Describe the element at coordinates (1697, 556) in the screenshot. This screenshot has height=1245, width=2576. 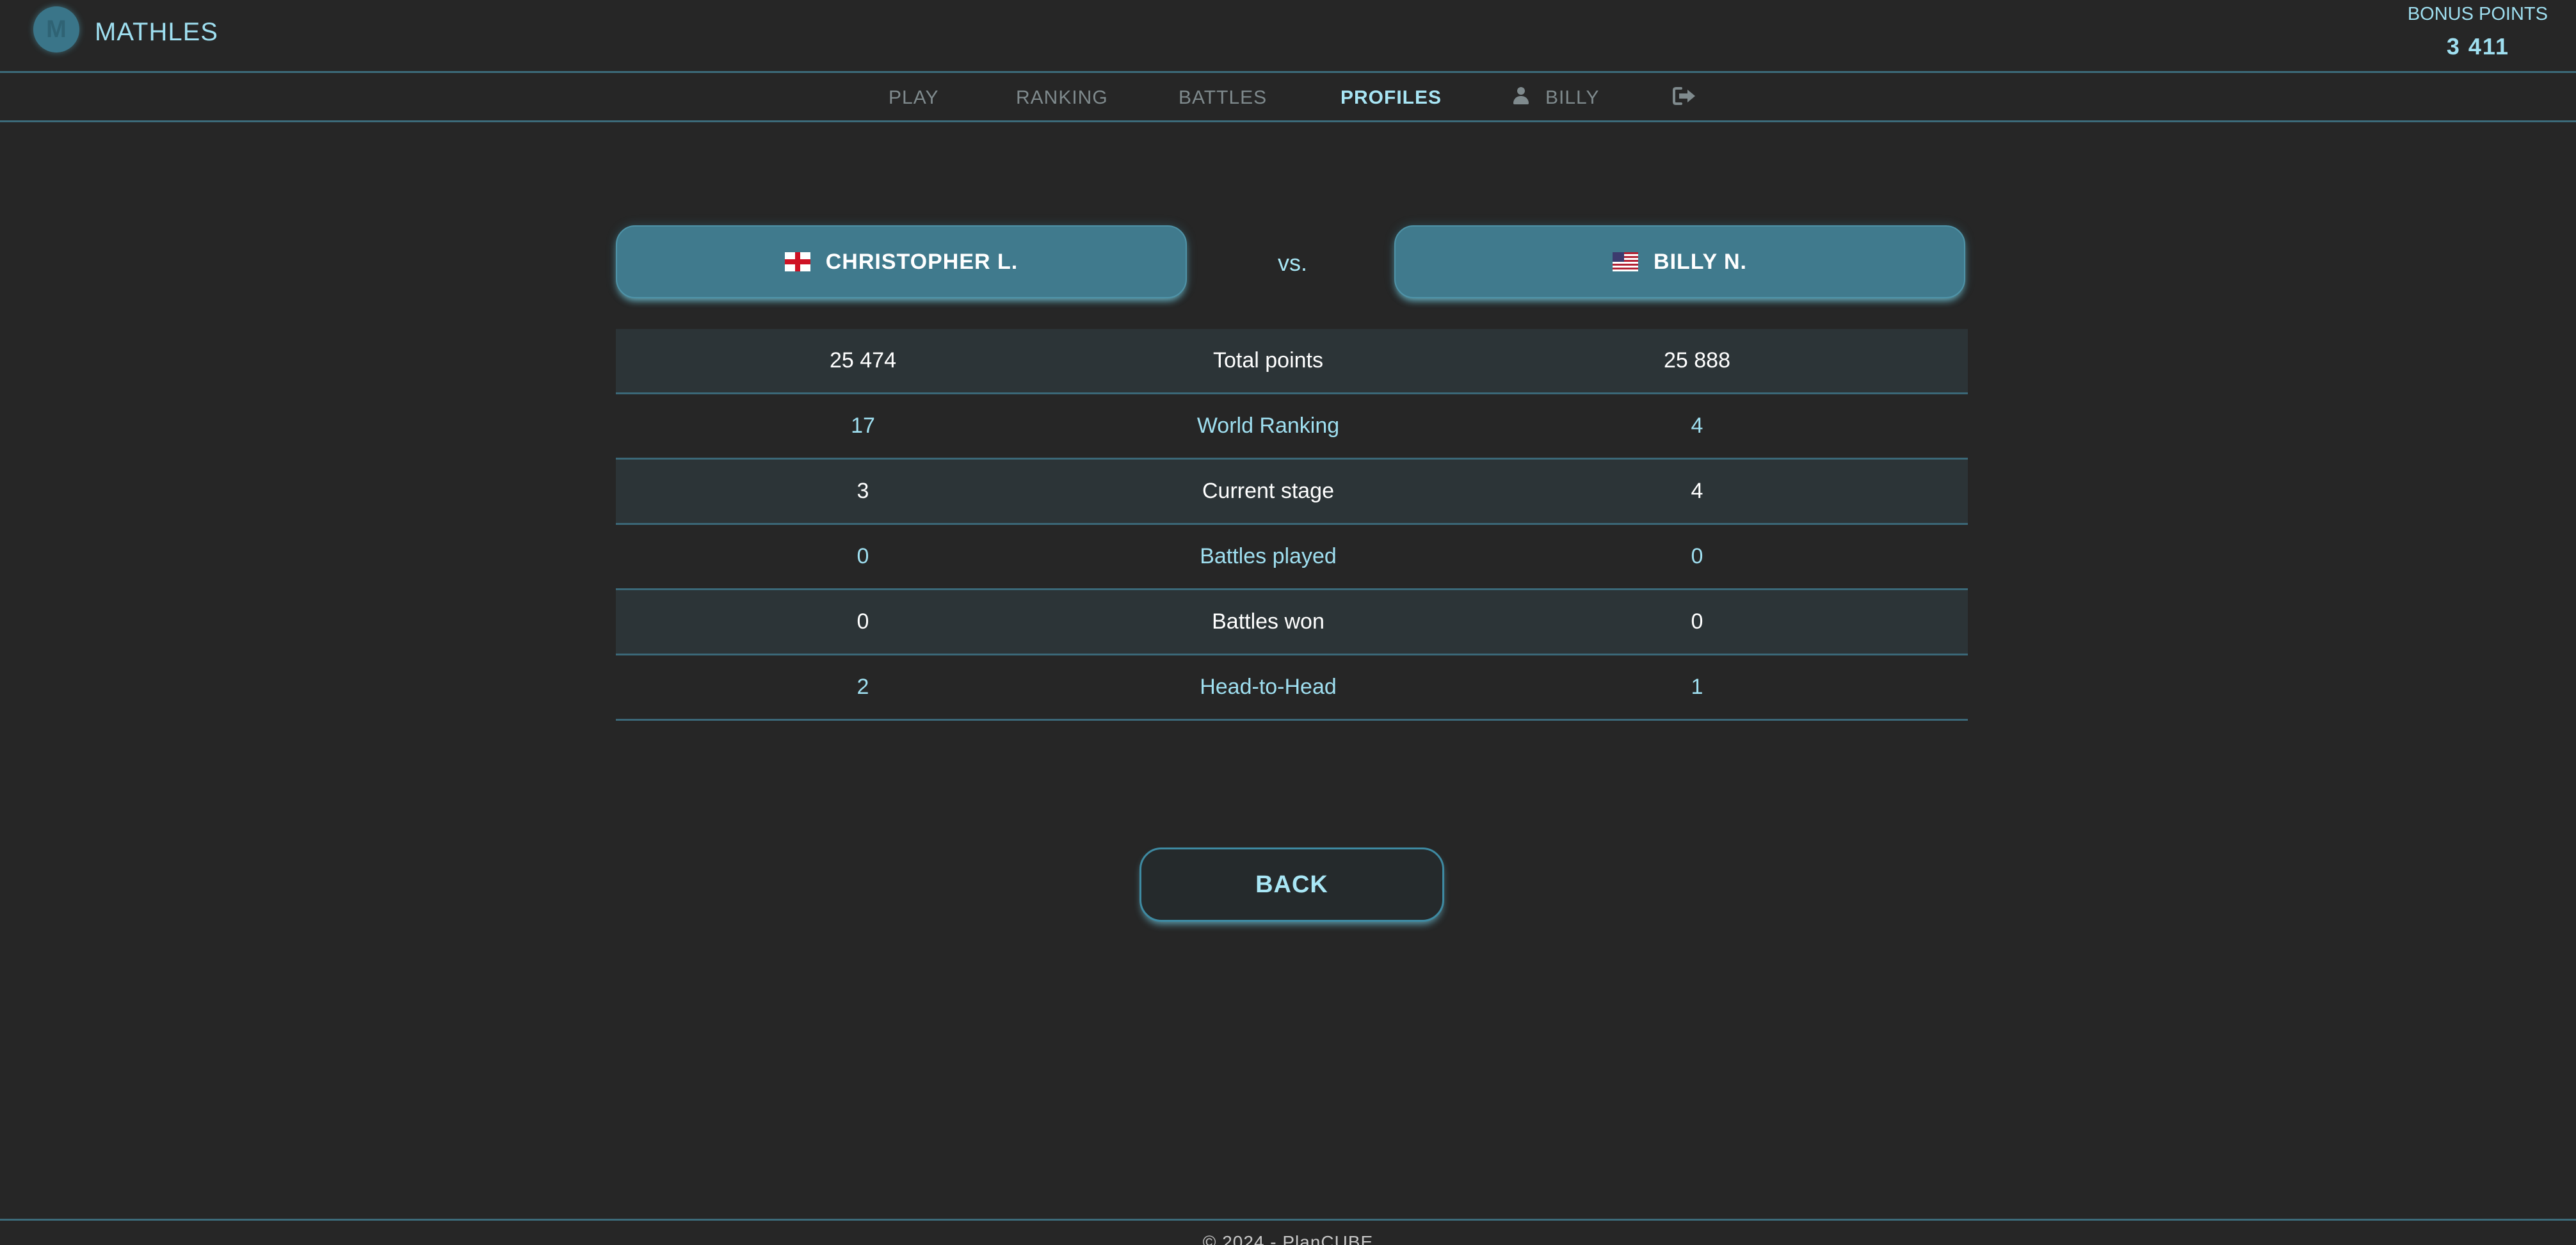
I see `player2-battles-played: 0` at that location.